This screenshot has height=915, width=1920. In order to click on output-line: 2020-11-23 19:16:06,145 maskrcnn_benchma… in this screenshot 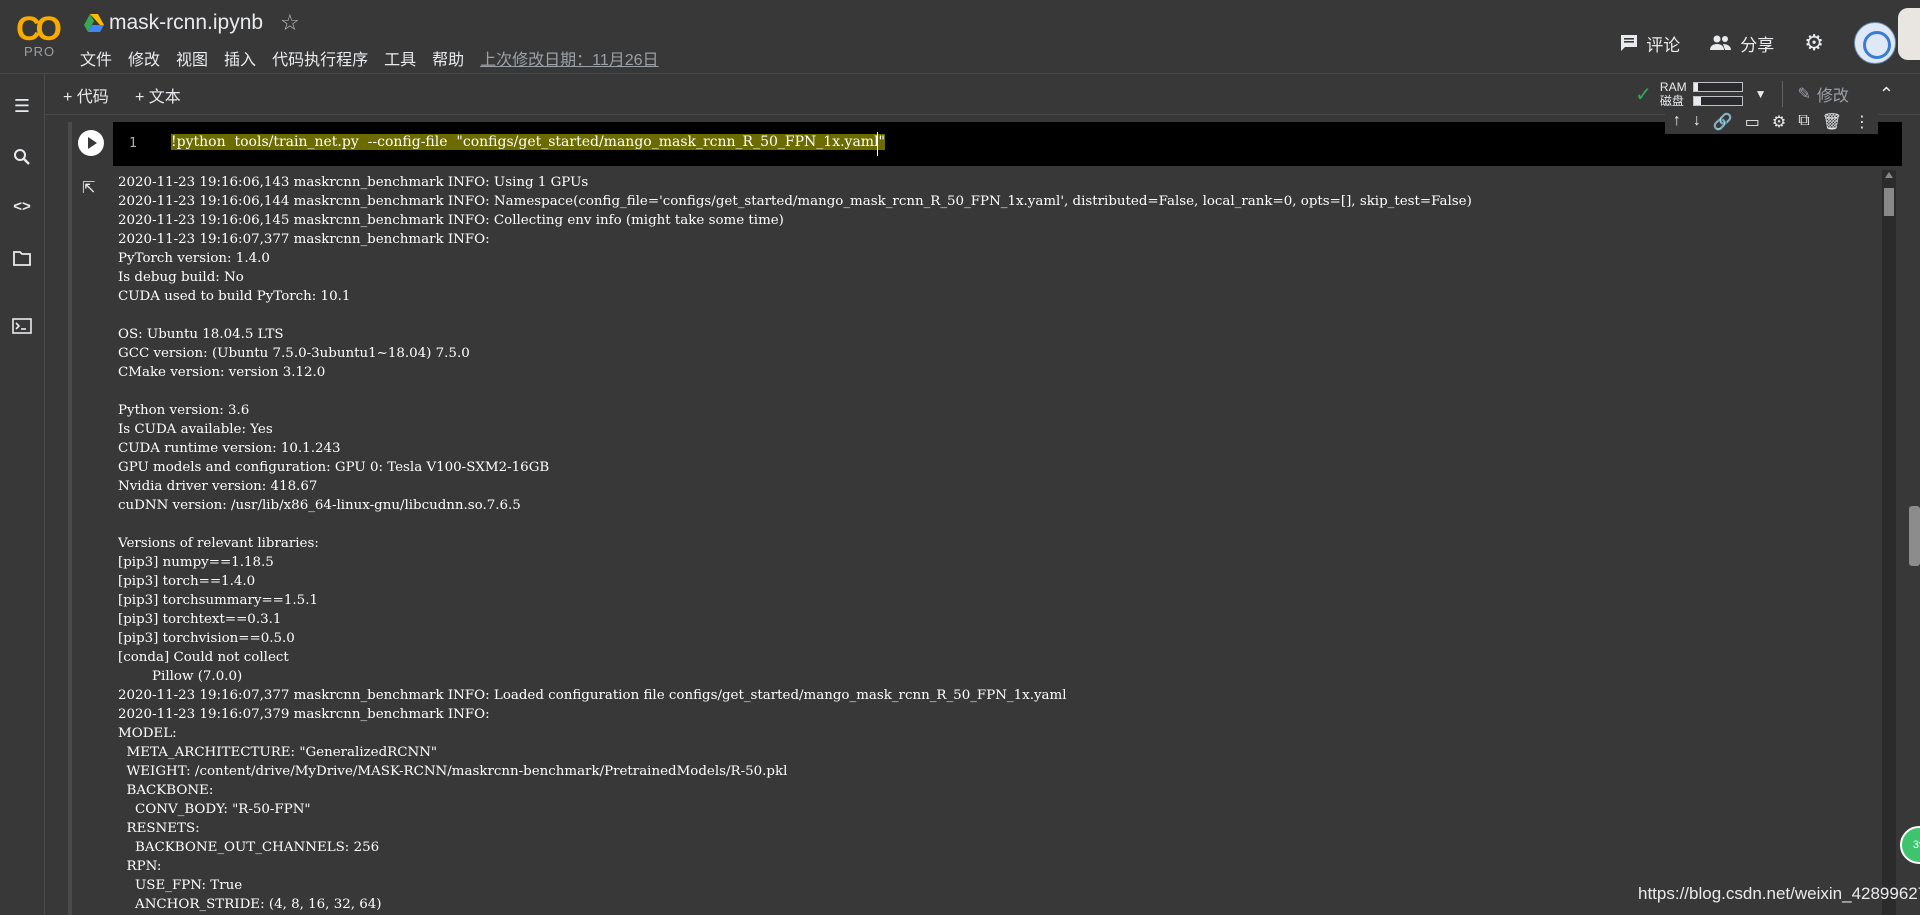, I will do `click(451, 220)`.